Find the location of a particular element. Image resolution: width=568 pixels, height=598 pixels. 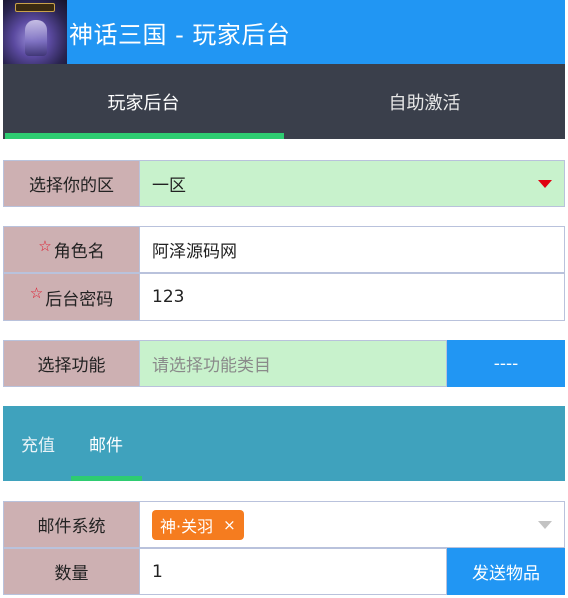

tab-player-backend: 玩家后台 is located at coordinates (143, 101).